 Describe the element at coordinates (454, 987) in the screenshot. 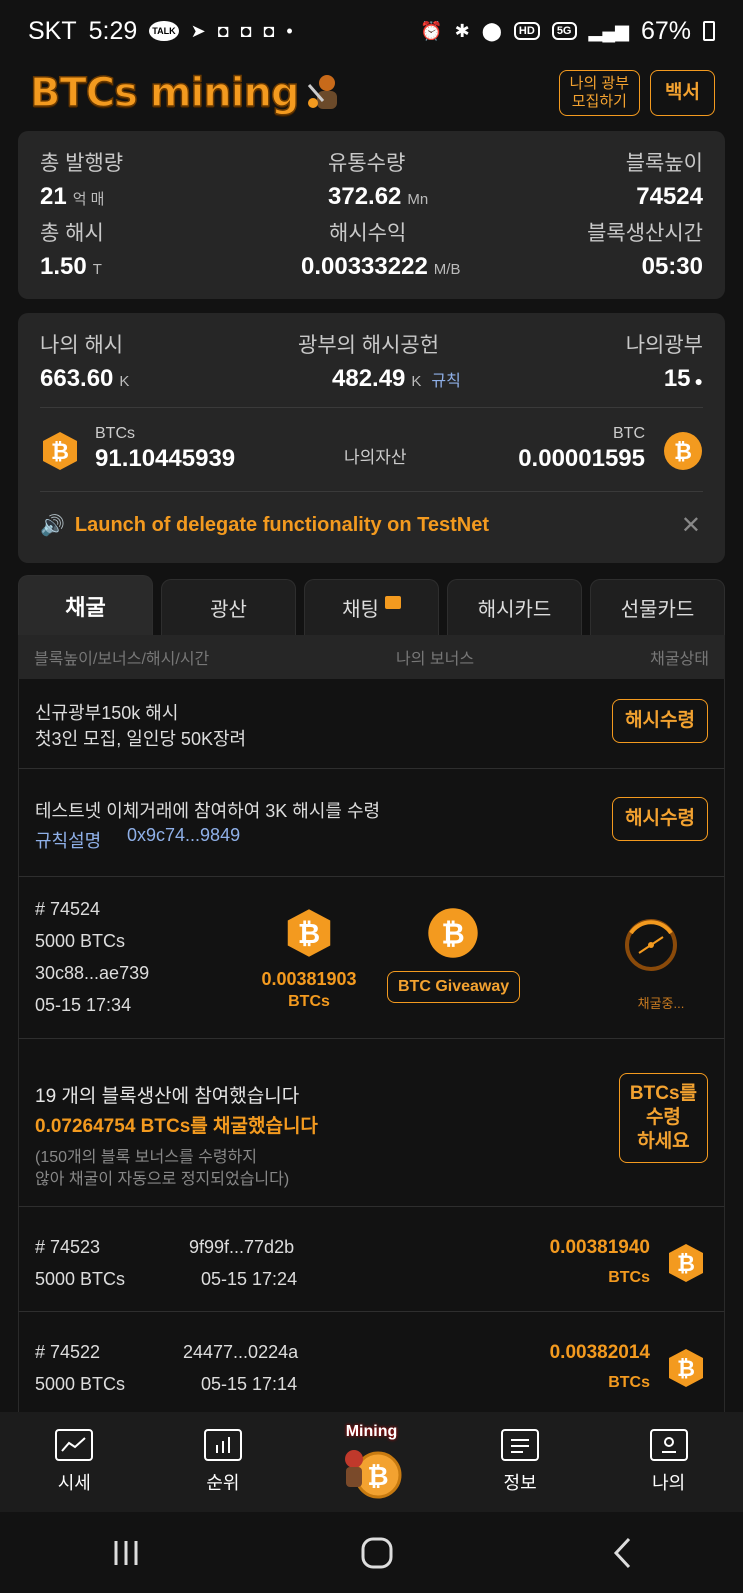

I see `btc-giveaway-button: BTC Giveaway` at that location.